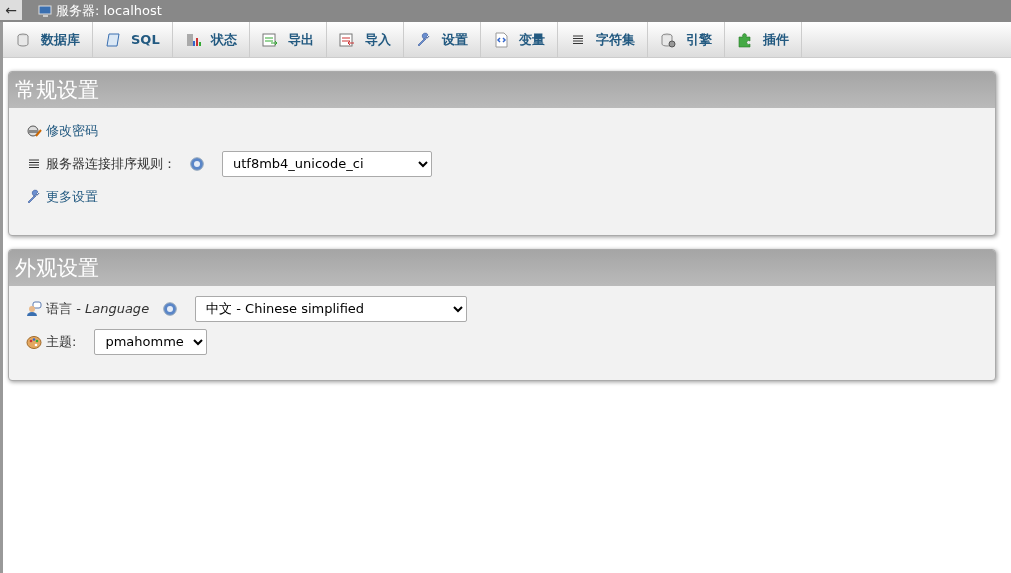  I want to click on dropdown: 中文 - Chinese simplified, so click(331, 308).